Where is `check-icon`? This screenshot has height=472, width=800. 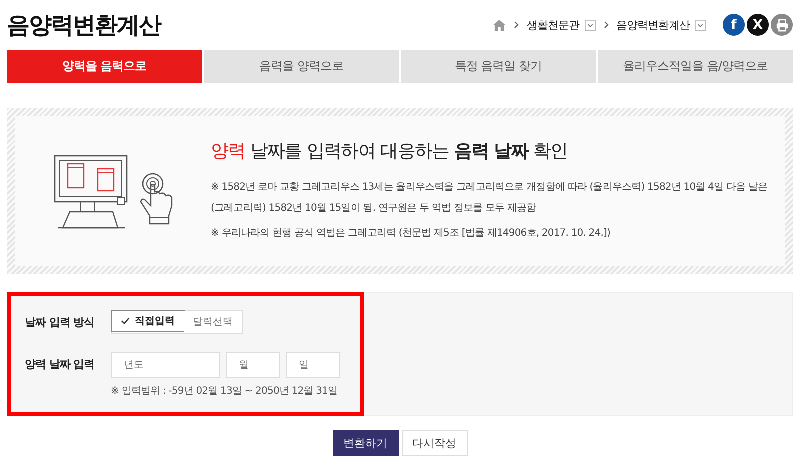 check-icon is located at coordinates (125, 321).